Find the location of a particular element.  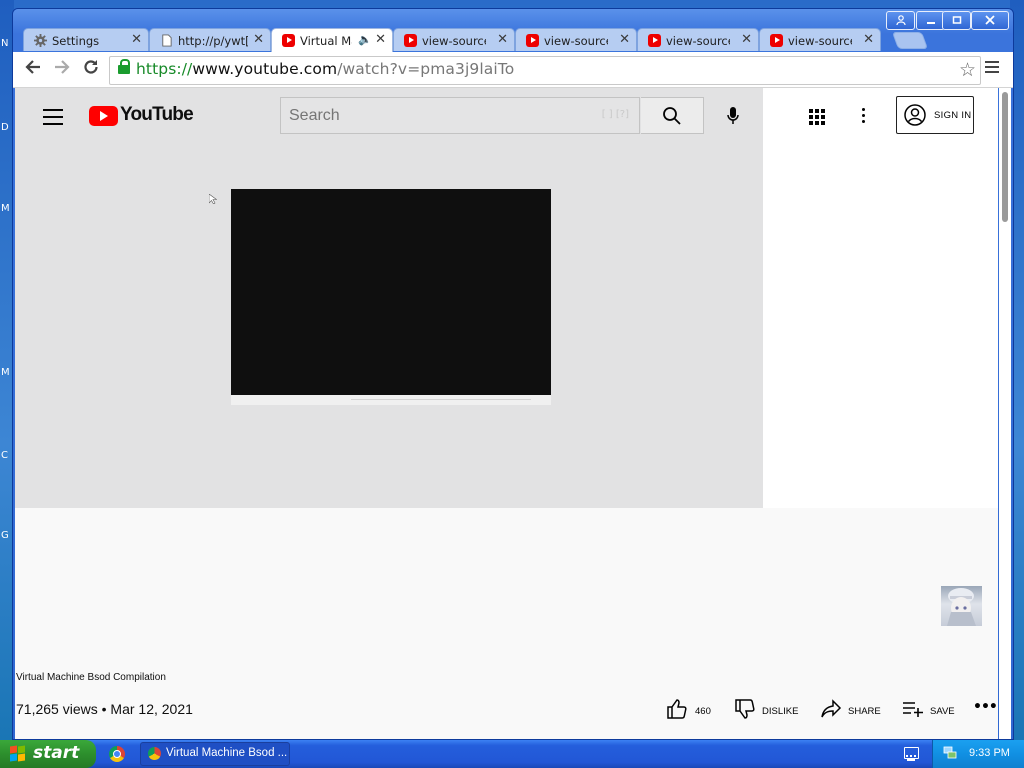

close-window-button is located at coordinates (990, 20).